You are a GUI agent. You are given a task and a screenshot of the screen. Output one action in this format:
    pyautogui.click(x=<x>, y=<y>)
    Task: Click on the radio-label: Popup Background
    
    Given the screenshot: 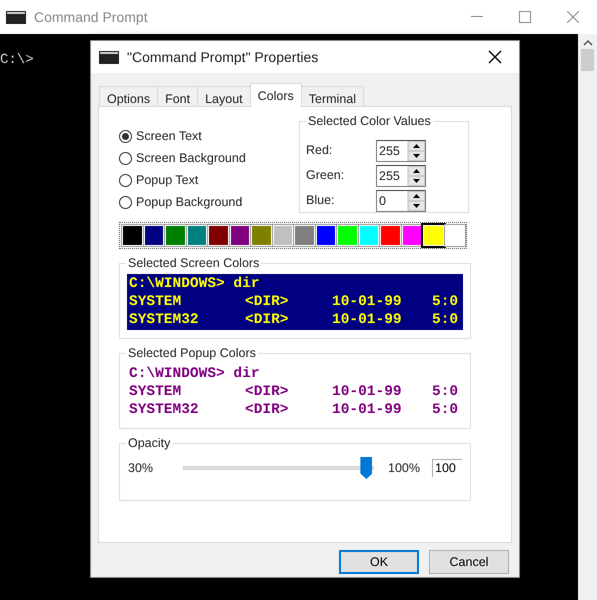 What is the action you would take?
    pyautogui.click(x=189, y=202)
    